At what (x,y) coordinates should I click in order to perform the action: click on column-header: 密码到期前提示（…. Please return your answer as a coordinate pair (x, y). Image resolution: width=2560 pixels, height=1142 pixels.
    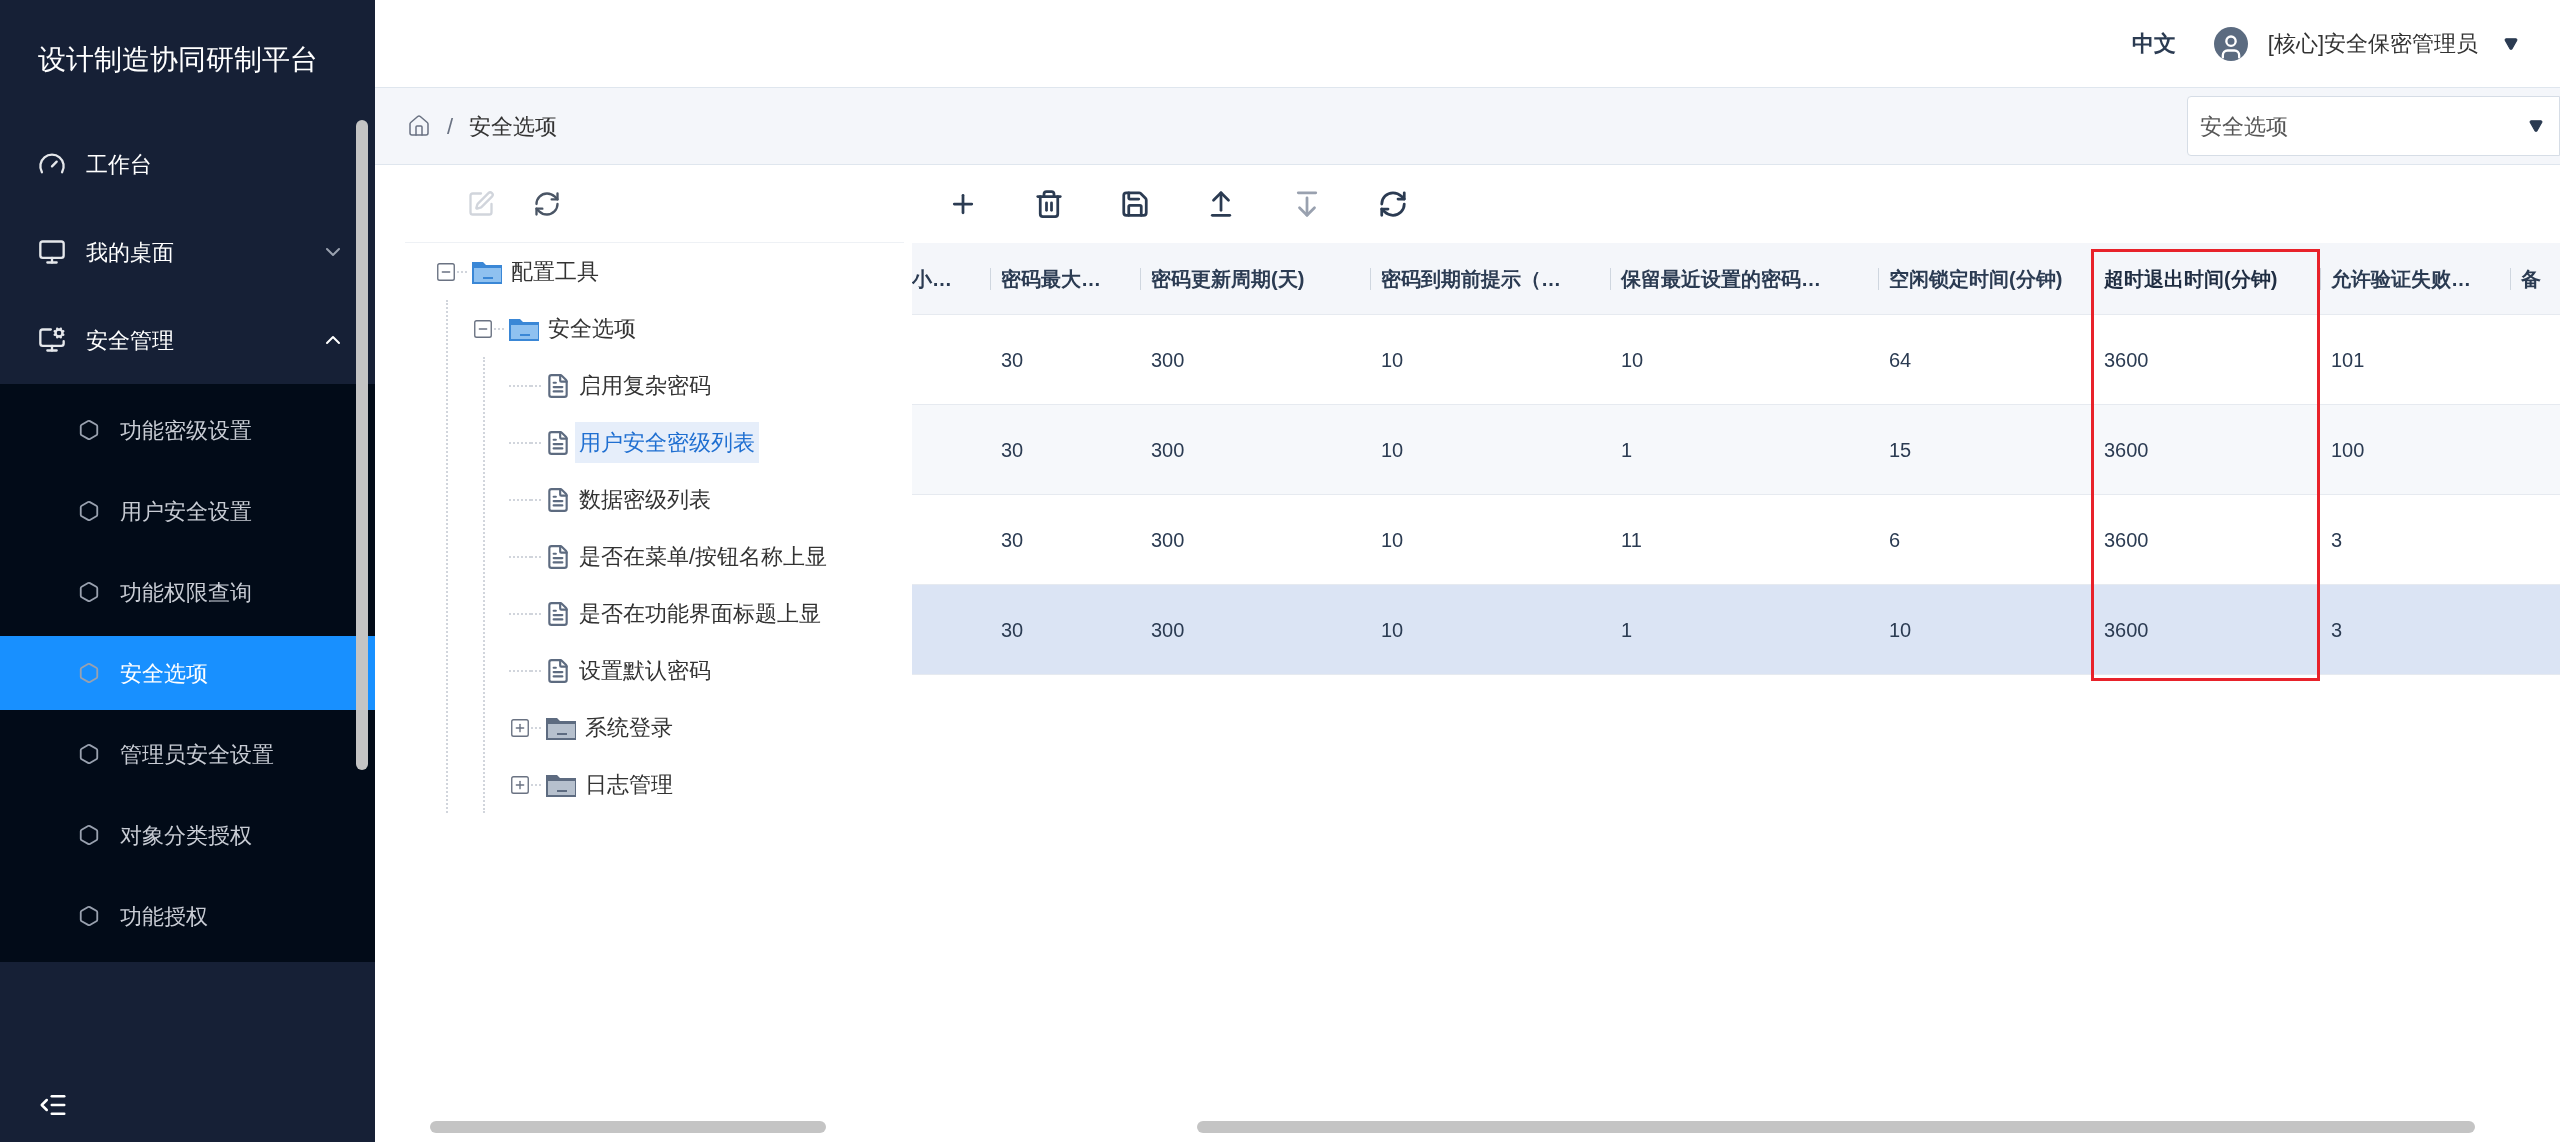
    Looking at the image, I should click on (1471, 278).